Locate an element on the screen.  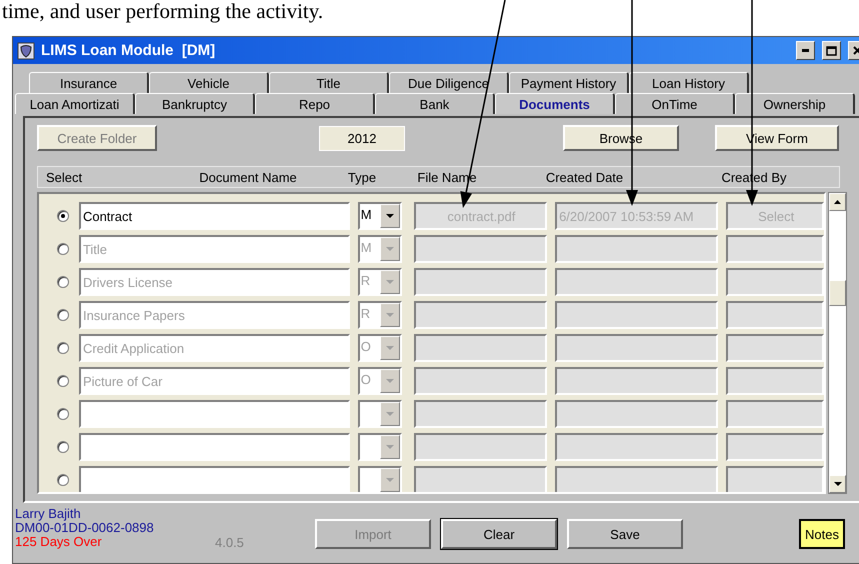
customer-name: Larry Bajith is located at coordinates (48, 514).